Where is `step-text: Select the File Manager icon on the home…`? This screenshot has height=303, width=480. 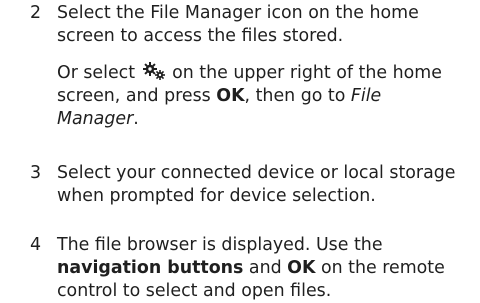
step-text: Select the File Manager icon on the home… is located at coordinates (262, 25).